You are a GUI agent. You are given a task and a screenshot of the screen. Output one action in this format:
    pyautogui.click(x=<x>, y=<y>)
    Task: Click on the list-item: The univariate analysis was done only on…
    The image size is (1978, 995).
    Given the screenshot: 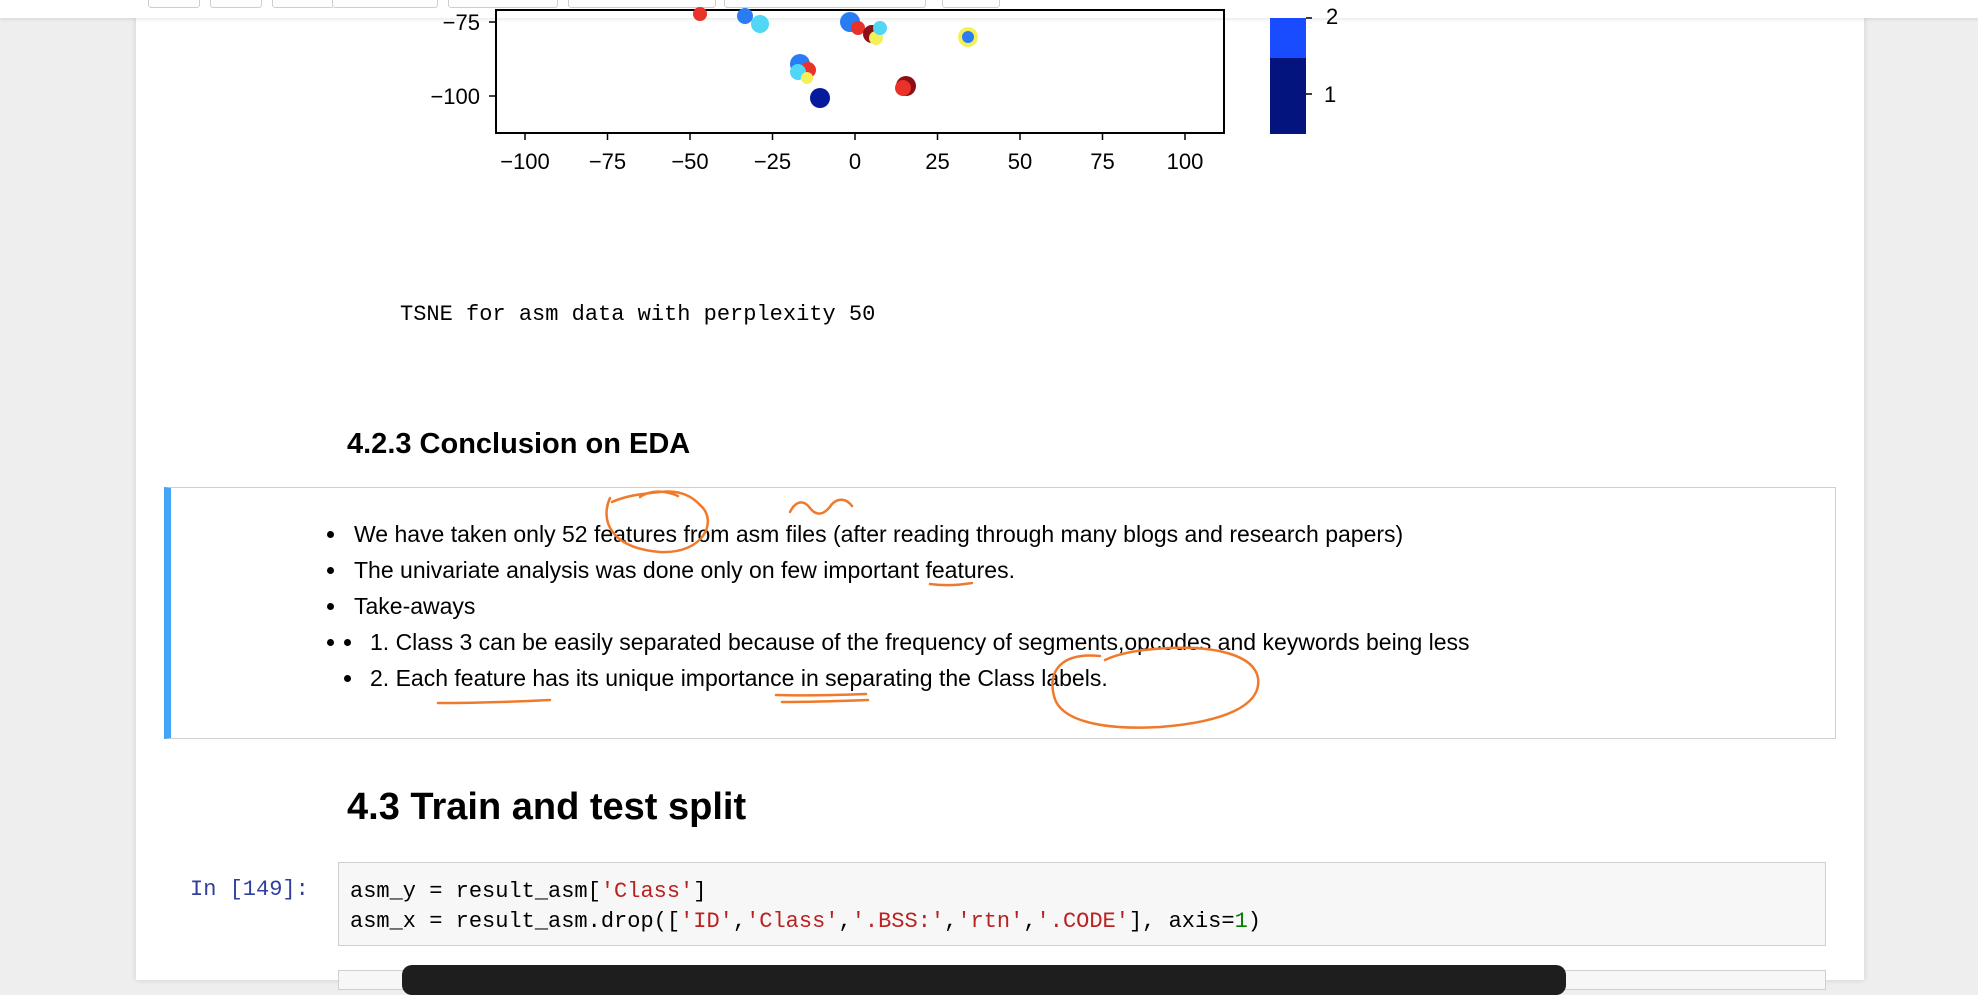 What is the action you would take?
    pyautogui.click(x=1040, y=570)
    